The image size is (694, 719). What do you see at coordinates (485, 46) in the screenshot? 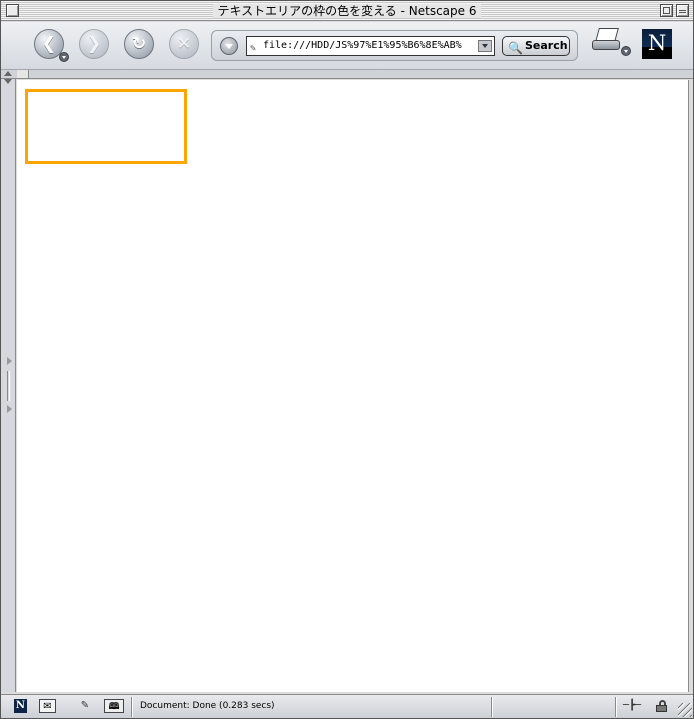
I see `url-dropdown-icon` at bounding box center [485, 46].